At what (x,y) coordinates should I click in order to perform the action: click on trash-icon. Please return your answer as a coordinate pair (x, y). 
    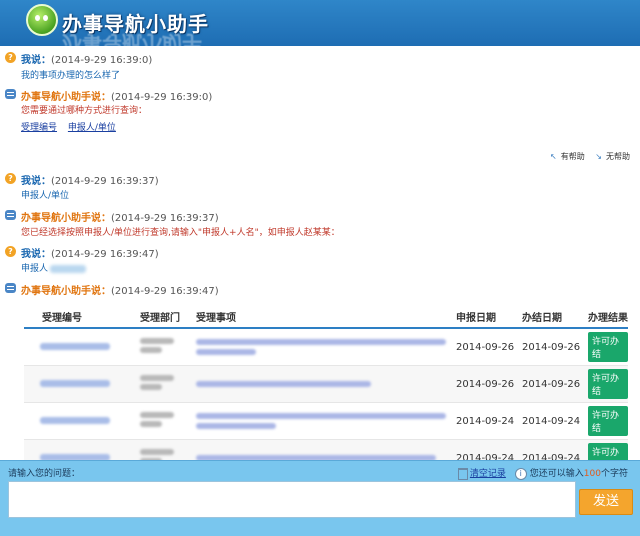
    Looking at the image, I should click on (462, 473).